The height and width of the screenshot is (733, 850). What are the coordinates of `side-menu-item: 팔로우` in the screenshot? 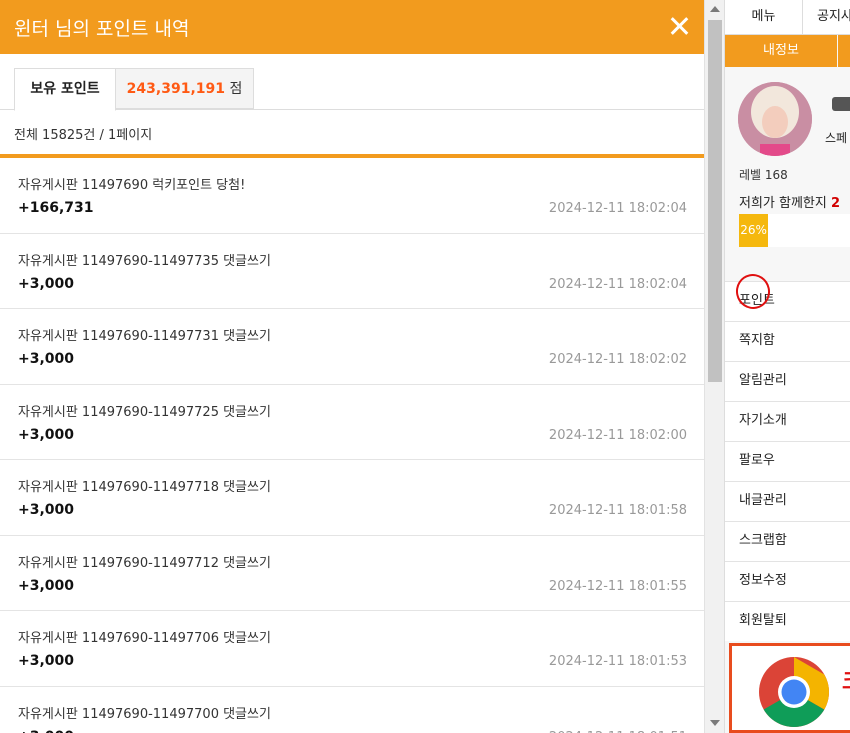 It's located at (787, 461).